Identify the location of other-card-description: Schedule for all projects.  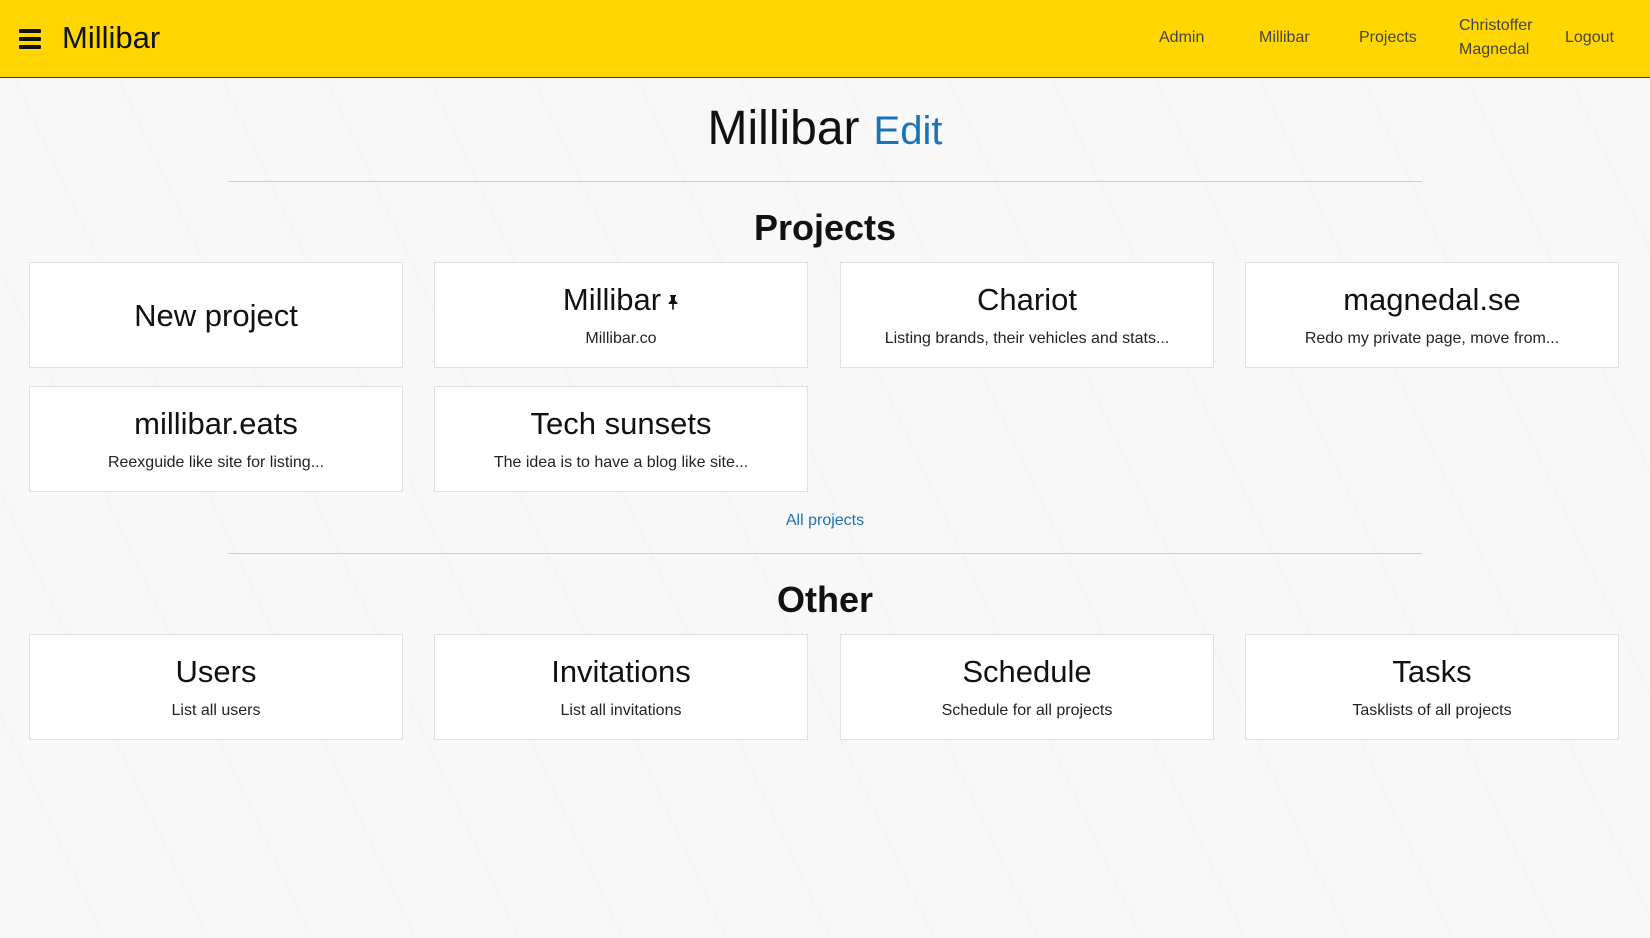
(1027, 710).